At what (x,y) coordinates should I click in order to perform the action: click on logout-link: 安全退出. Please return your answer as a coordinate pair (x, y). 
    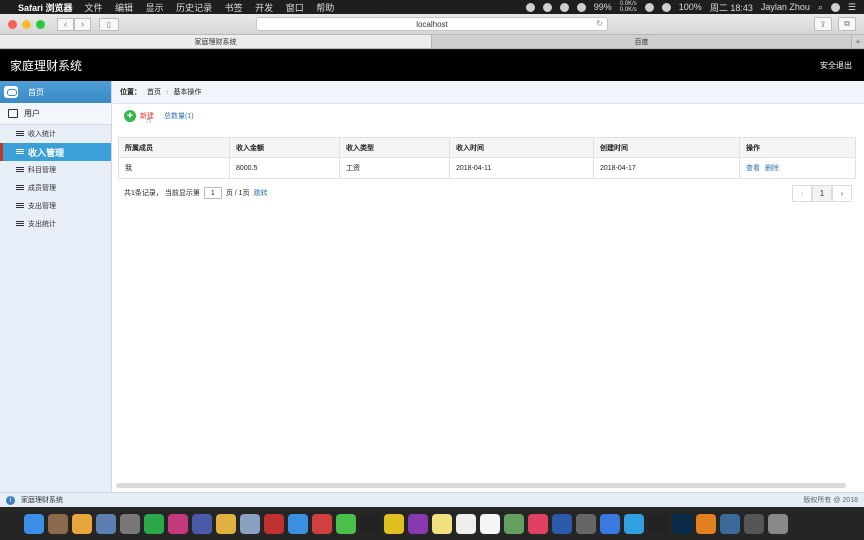
    Looking at the image, I should click on (836, 65).